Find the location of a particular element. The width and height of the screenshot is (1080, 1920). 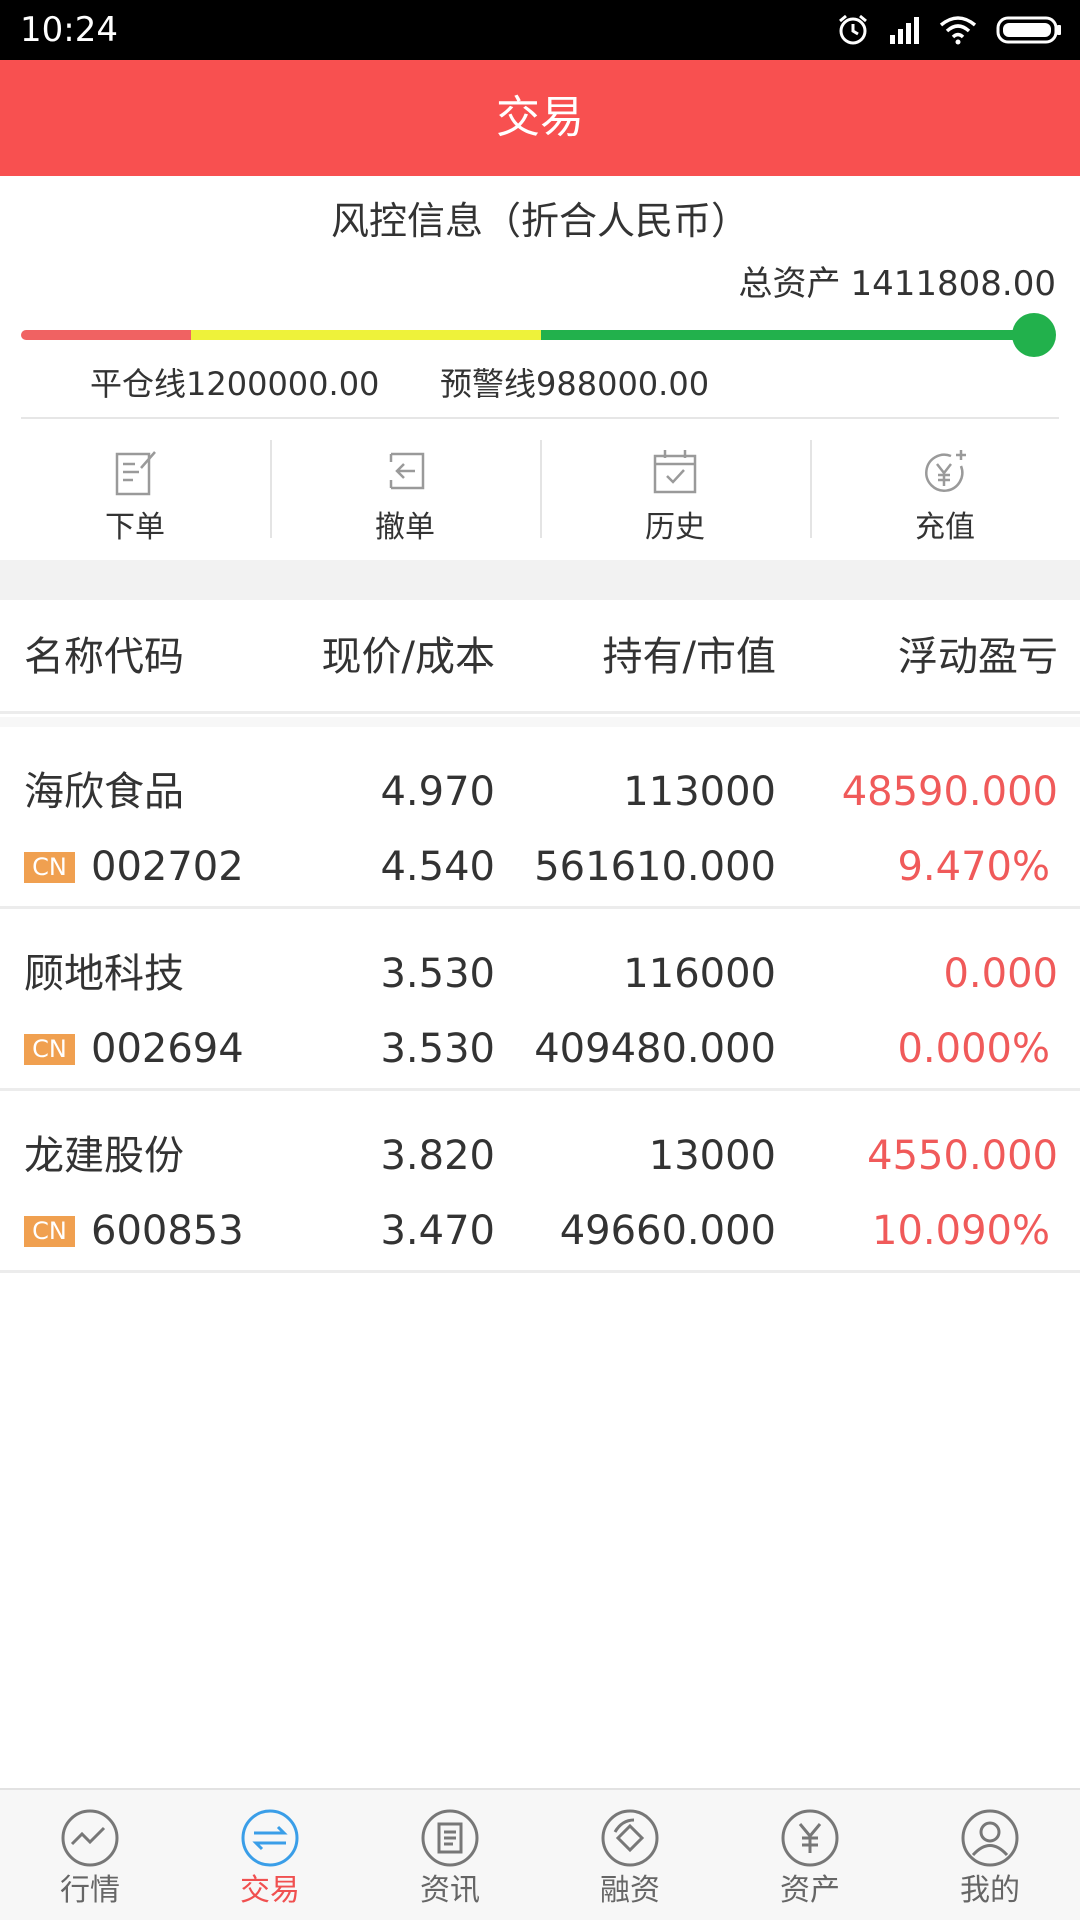

exchange-arrows-icon is located at coordinates (270, 1838).